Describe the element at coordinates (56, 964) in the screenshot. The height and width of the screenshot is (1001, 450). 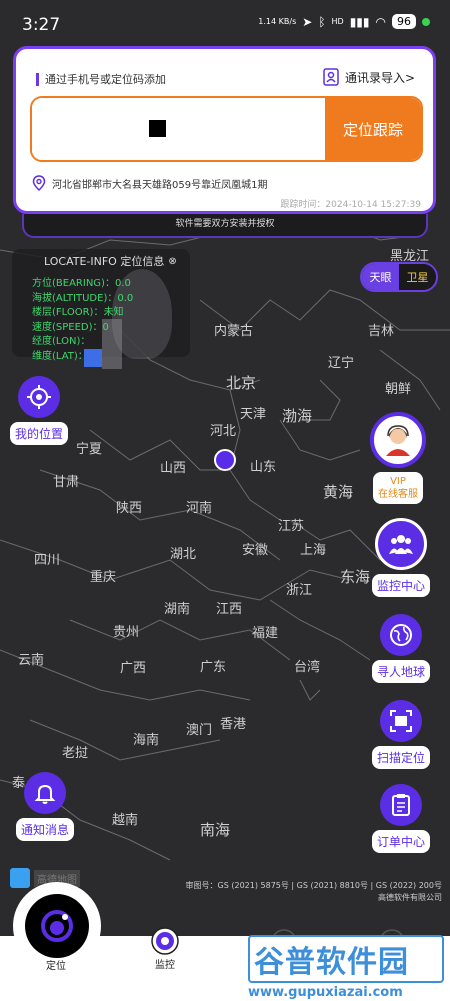
I see `nav-locate: 定位` at that location.